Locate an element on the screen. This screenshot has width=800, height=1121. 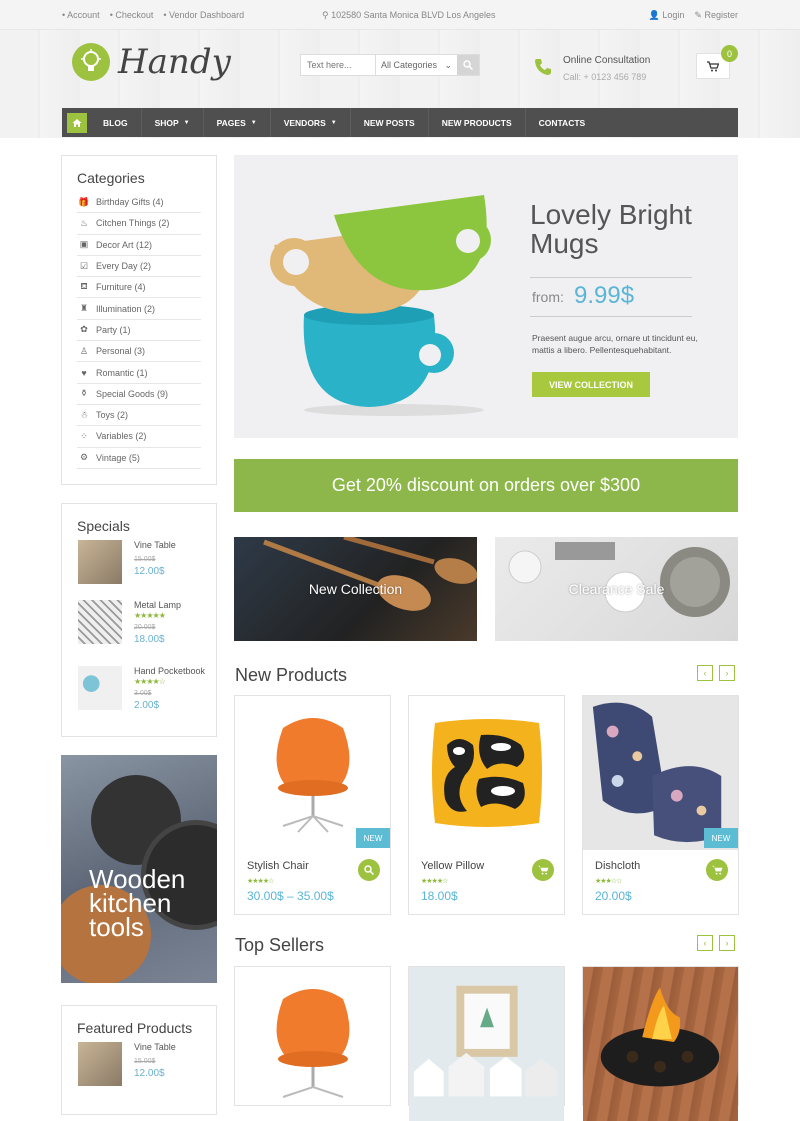
nav-blog: BLOG is located at coordinates (114, 122).